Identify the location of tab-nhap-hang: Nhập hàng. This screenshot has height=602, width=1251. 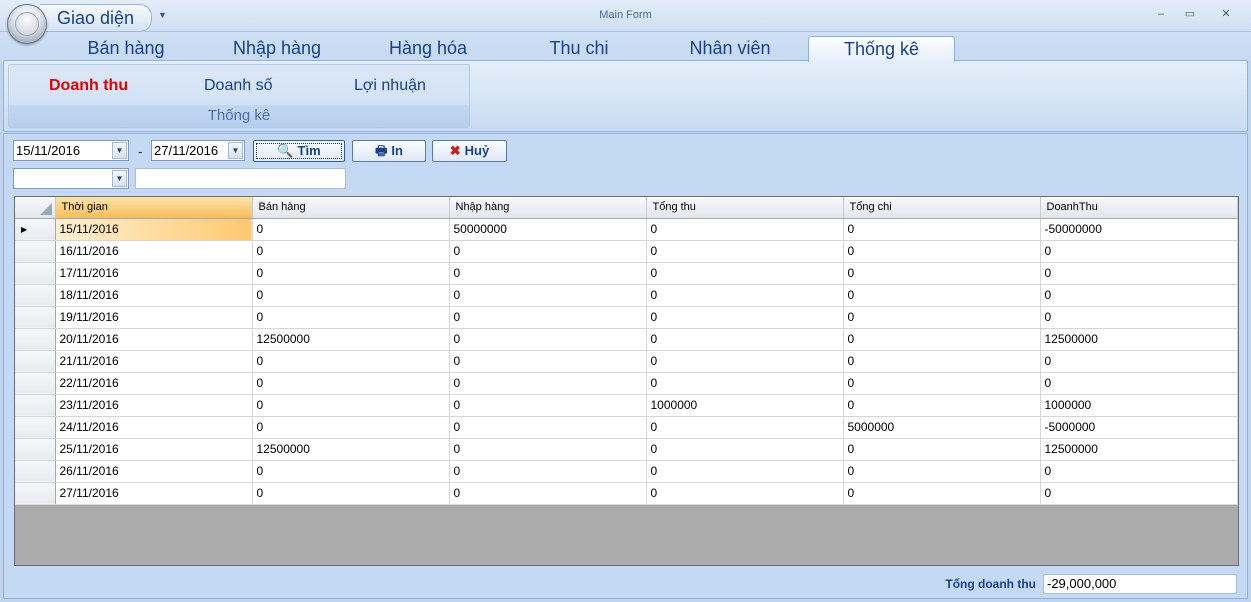
(277, 49).